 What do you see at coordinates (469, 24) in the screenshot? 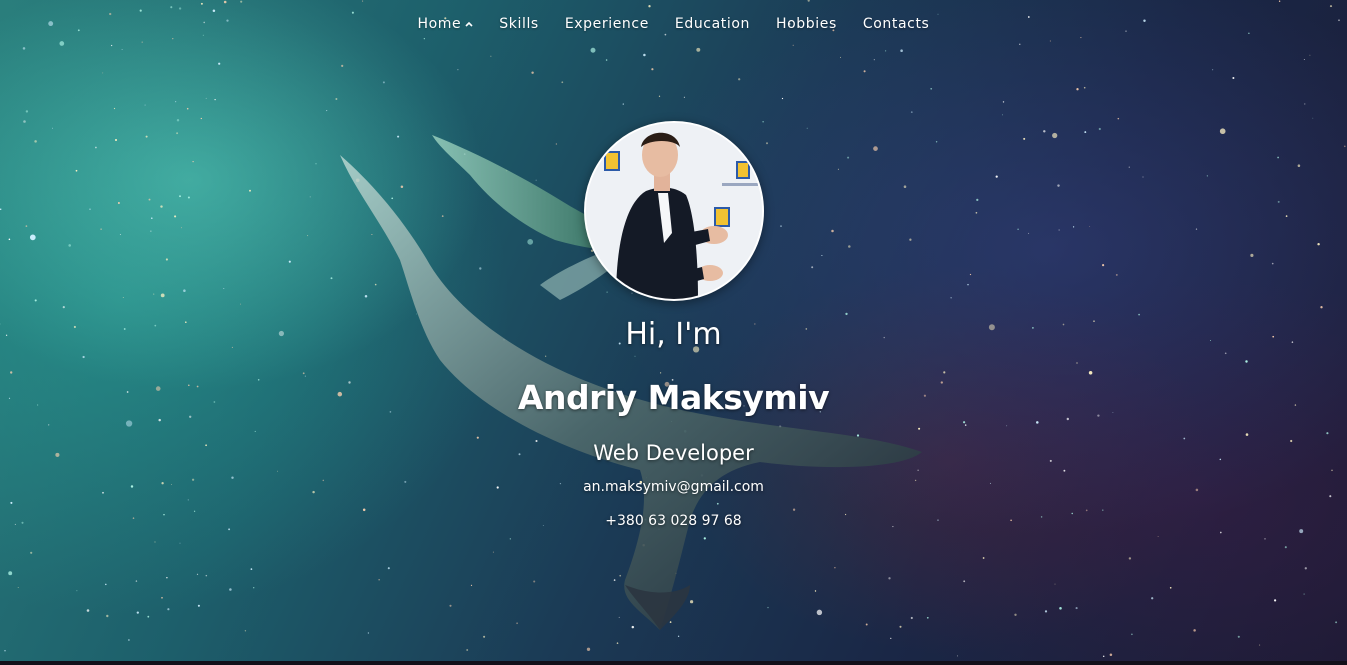
I see `chevron-up-icon` at bounding box center [469, 24].